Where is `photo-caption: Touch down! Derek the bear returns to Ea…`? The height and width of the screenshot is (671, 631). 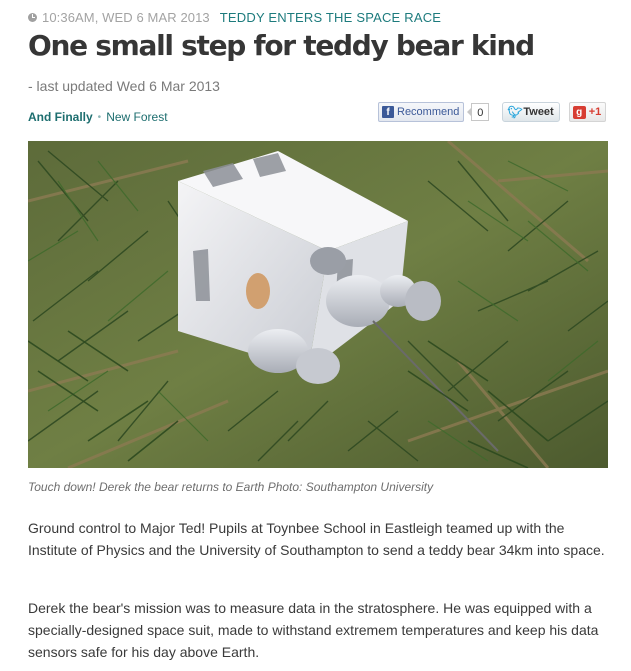 photo-caption: Touch down! Derek the bear returns to Ea… is located at coordinates (231, 487).